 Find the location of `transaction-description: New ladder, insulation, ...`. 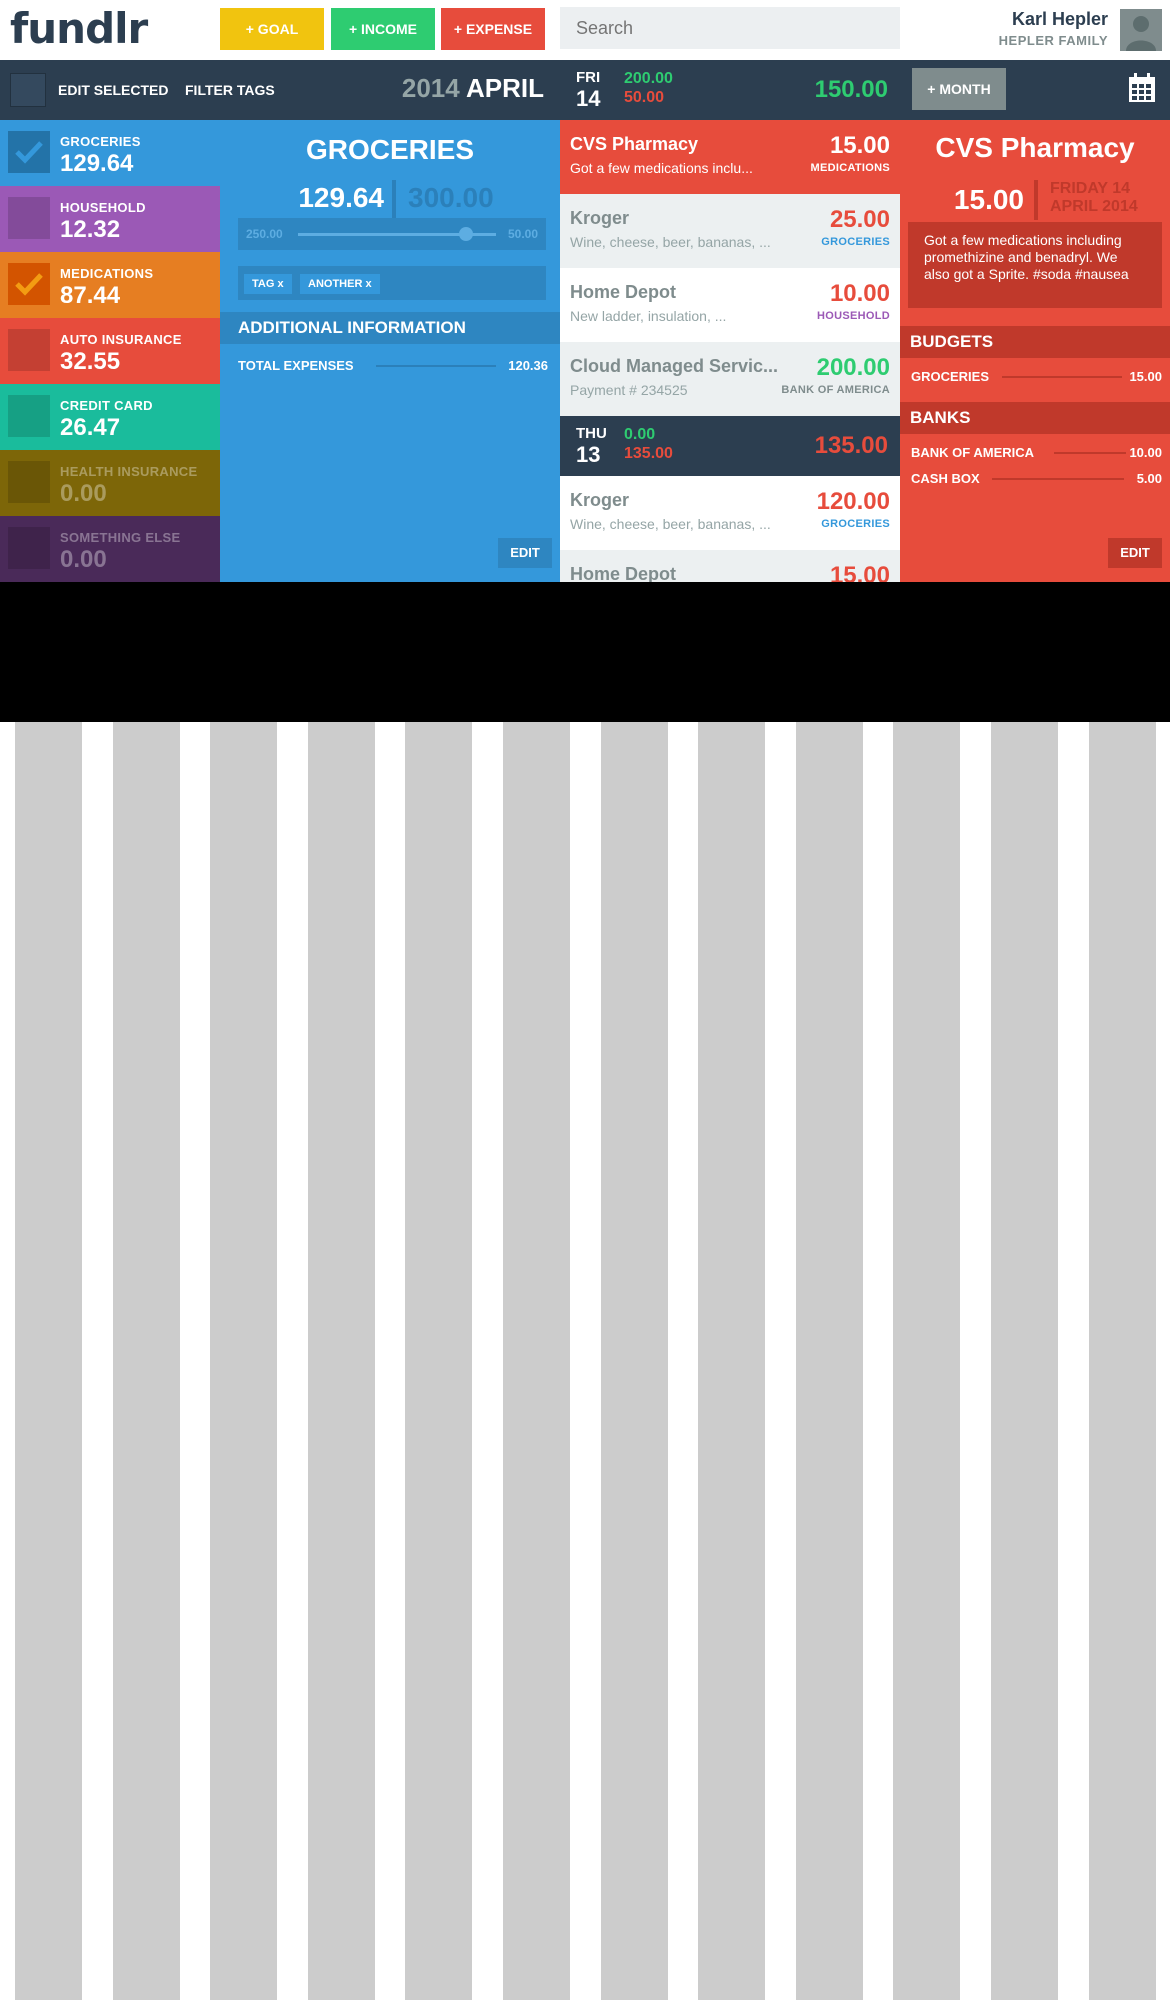

transaction-description: New ladder, insulation, ... is located at coordinates (648, 316).